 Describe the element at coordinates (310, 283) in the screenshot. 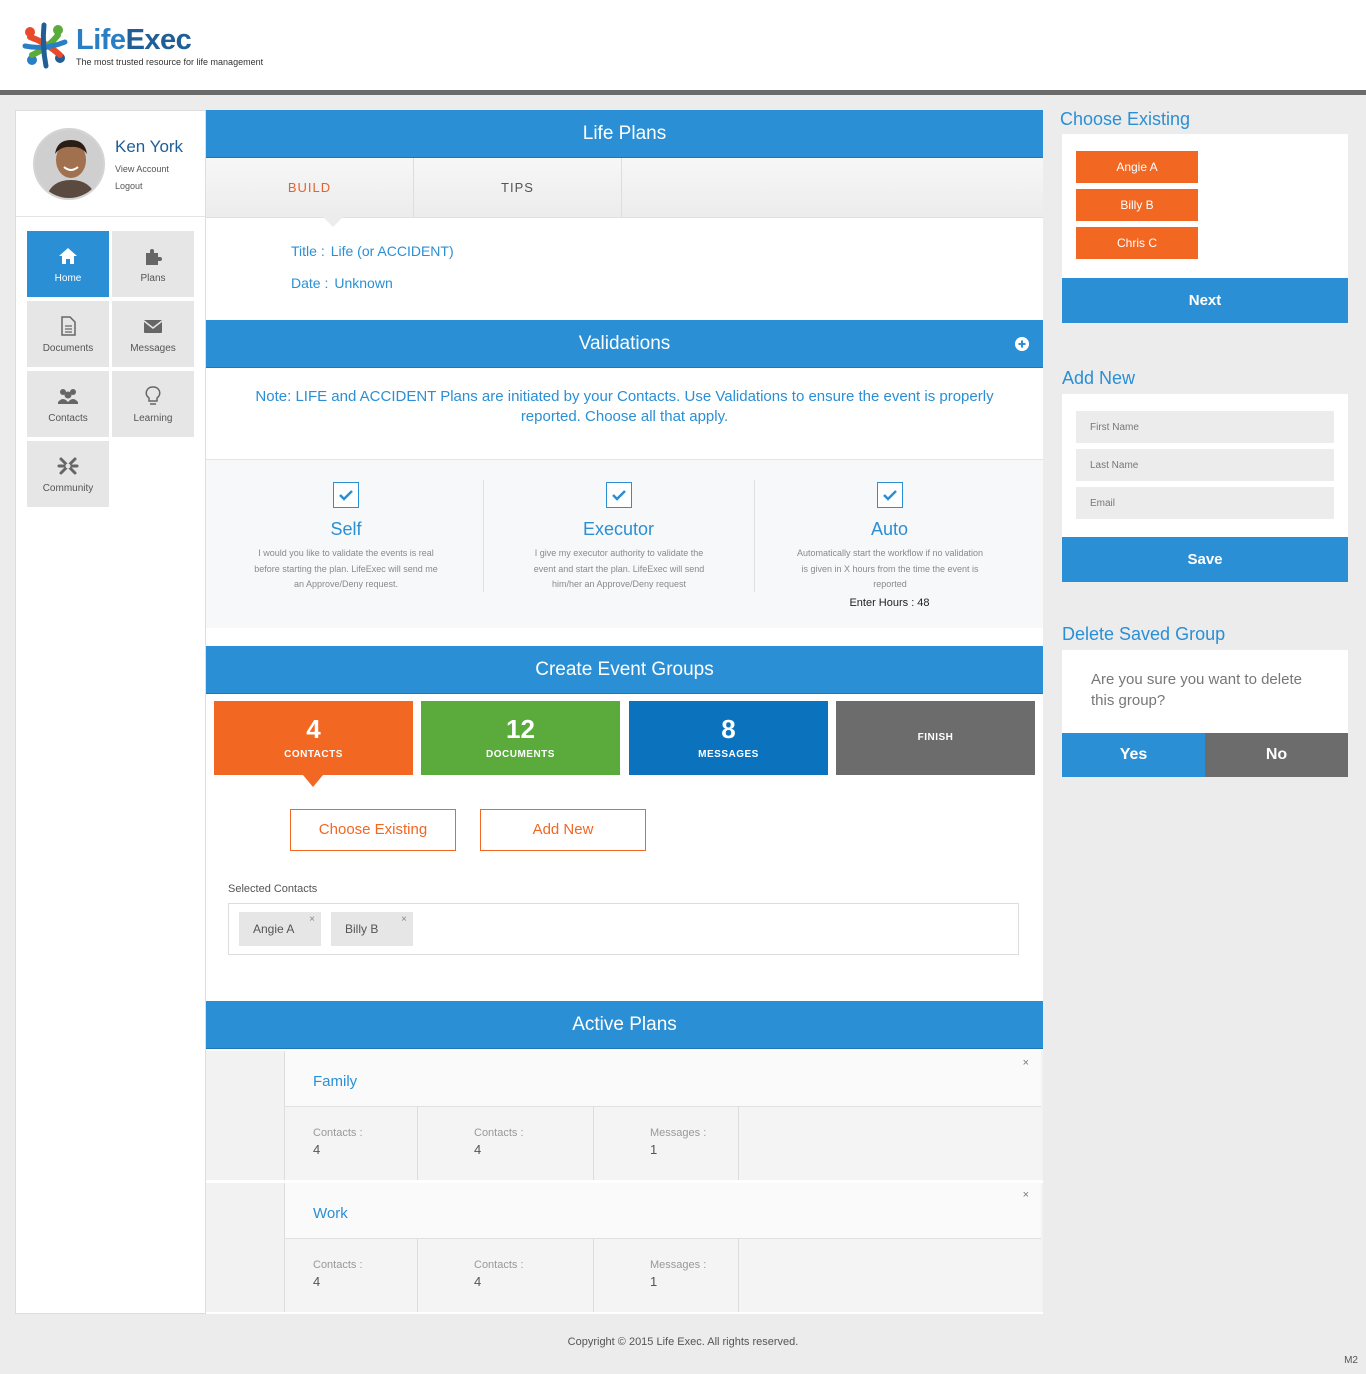

I see `plan-date-label: Date :` at that location.